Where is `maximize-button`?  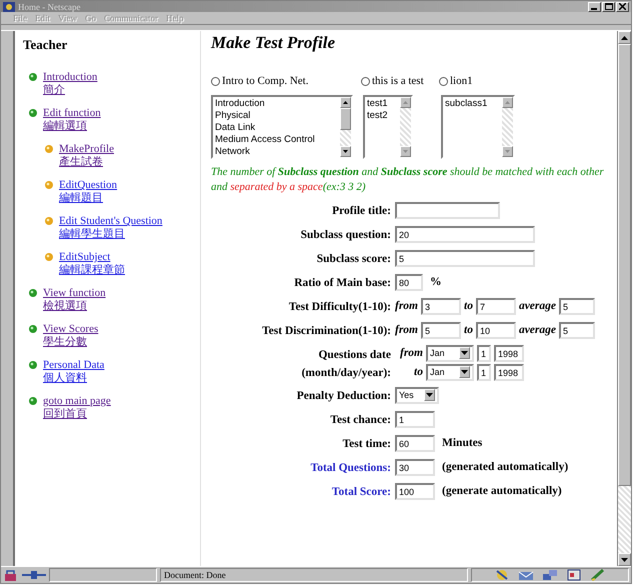
maximize-button is located at coordinates (608, 7).